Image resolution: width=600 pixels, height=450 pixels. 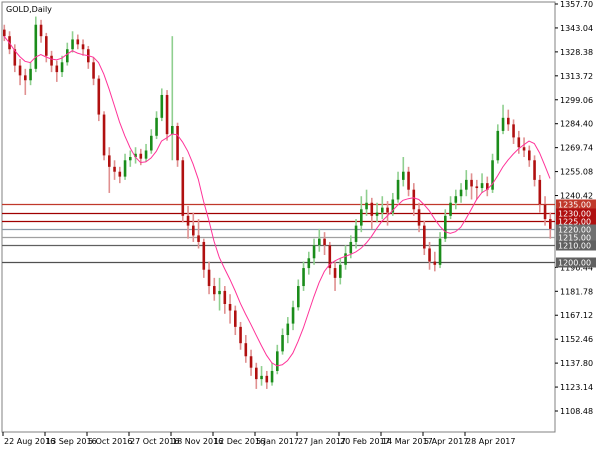 I want to click on y-tick-label: 1269.74, so click(x=576, y=148).